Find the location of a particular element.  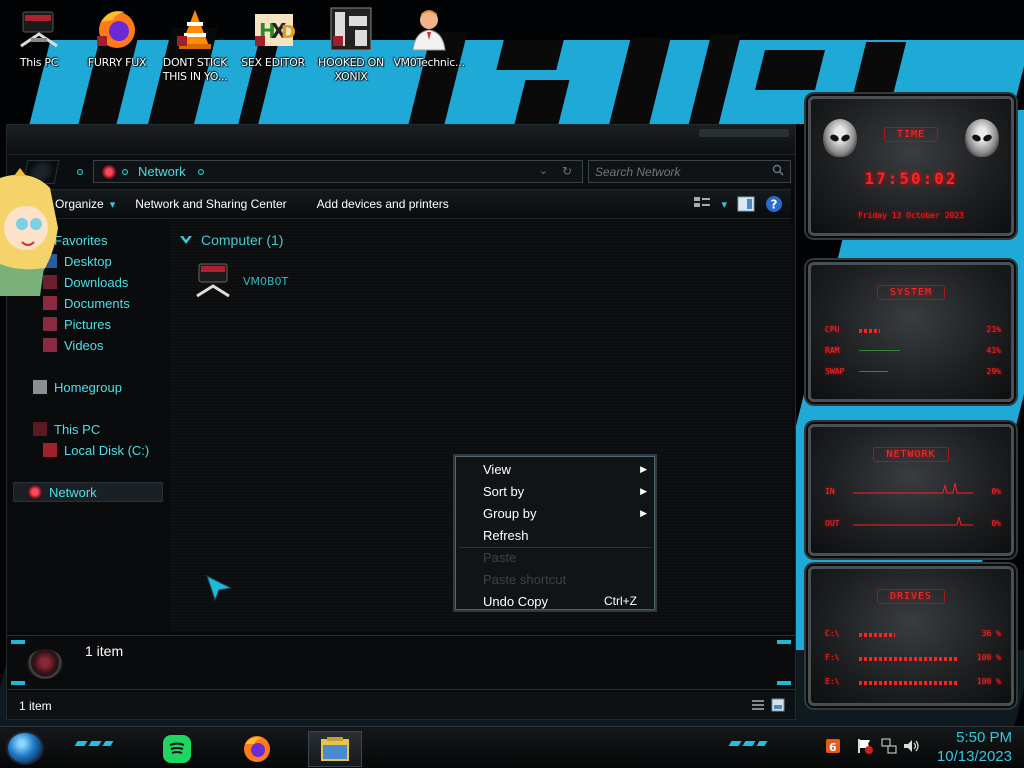

submenu-arrow-icon: ▶ is located at coordinates (643, 512).